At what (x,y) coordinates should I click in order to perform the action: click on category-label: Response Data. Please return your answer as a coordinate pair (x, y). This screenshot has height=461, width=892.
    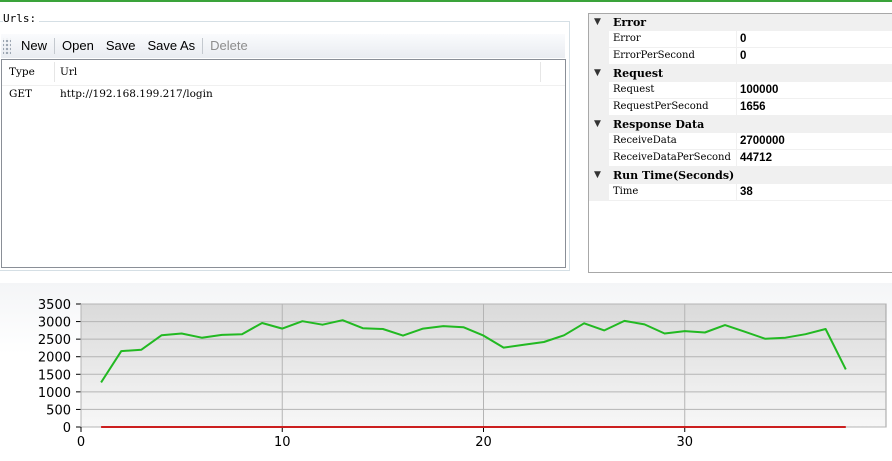
    Looking at the image, I should click on (659, 124).